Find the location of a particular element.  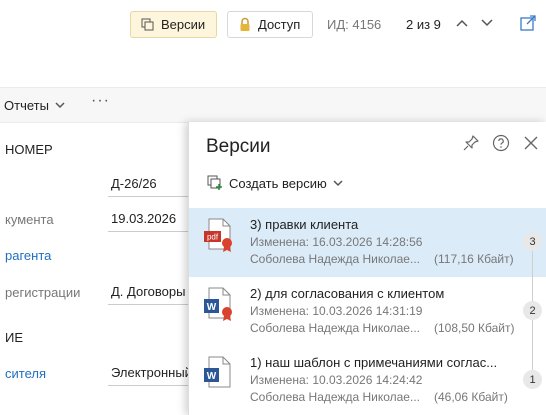

help-icon is located at coordinates (501, 143).